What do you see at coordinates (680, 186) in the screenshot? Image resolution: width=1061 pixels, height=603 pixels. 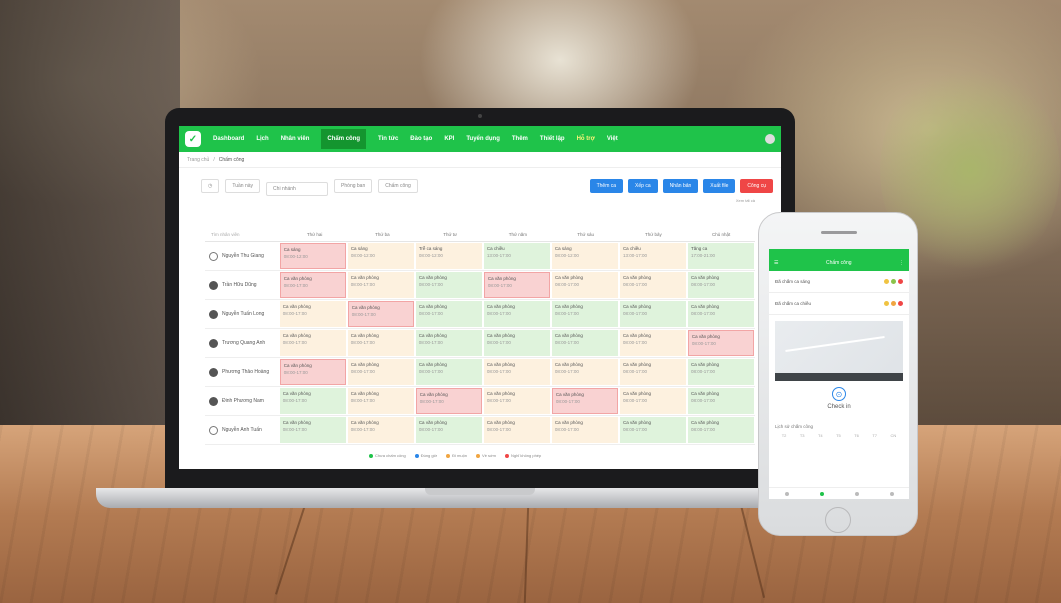 I see `toolbar-button: Nhân bản` at bounding box center [680, 186].